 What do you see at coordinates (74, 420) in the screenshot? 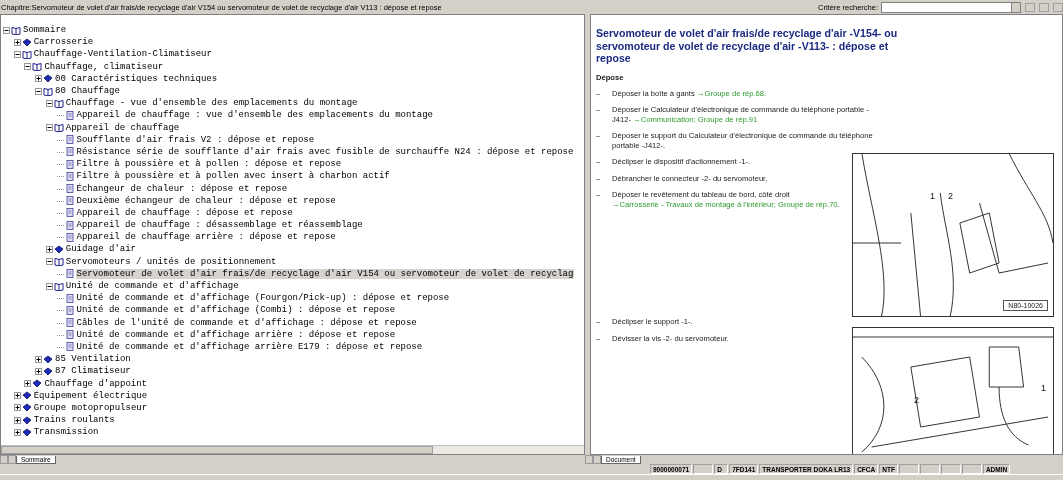
I see `tree-item: Trains roulants` at bounding box center [74, 420].